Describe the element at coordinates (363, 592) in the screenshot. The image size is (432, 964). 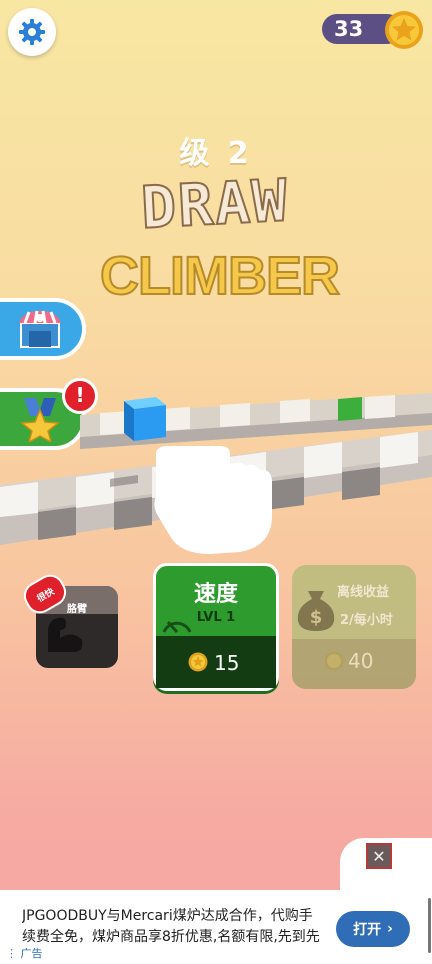
I see `offline-title: 离线收益` at that location.